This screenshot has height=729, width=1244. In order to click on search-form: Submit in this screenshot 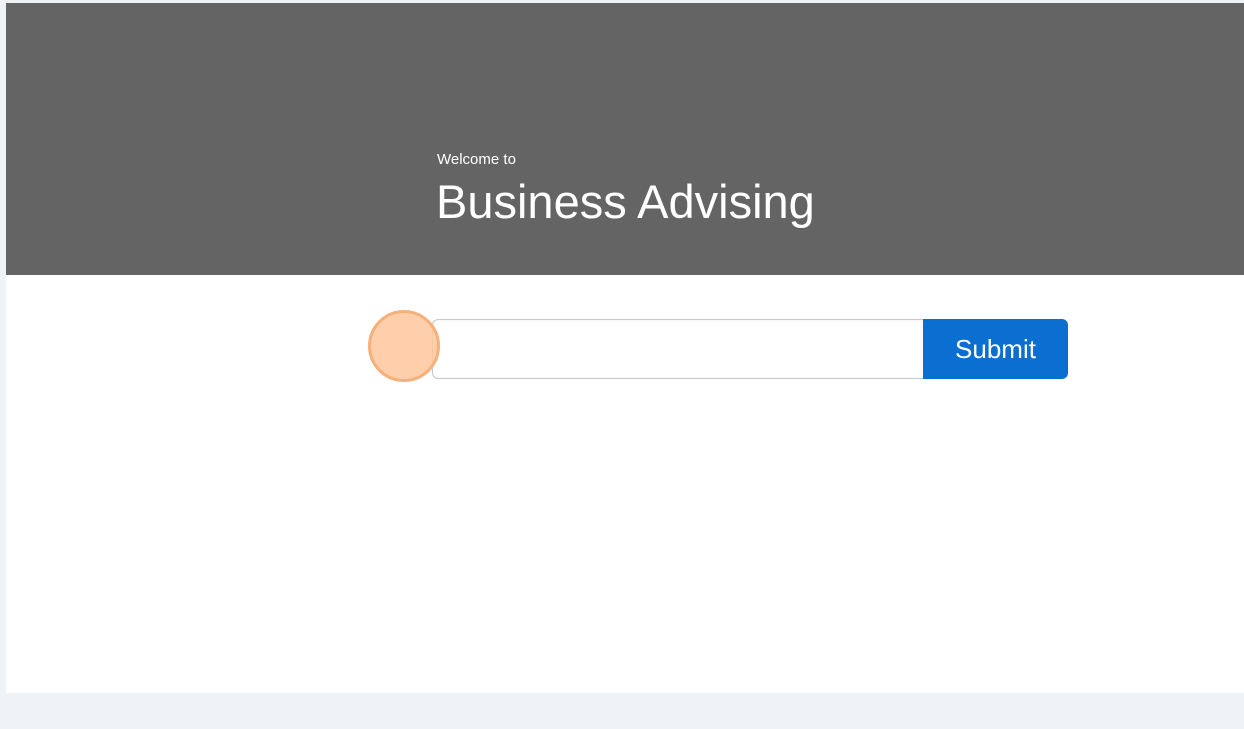, I will do `click(750, 349)`.